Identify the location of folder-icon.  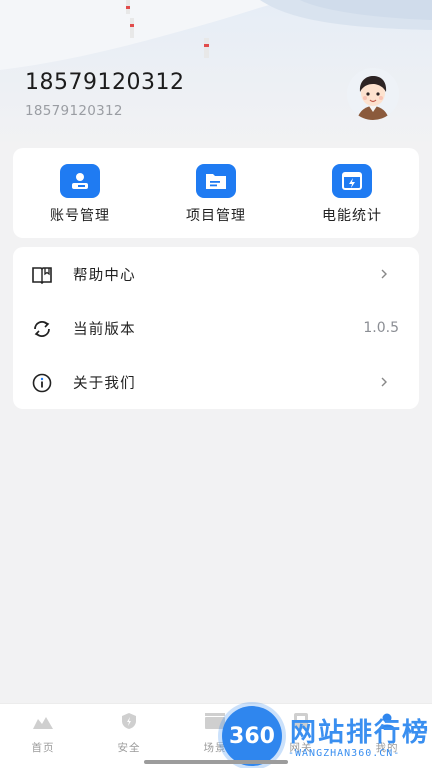
(216, 181).